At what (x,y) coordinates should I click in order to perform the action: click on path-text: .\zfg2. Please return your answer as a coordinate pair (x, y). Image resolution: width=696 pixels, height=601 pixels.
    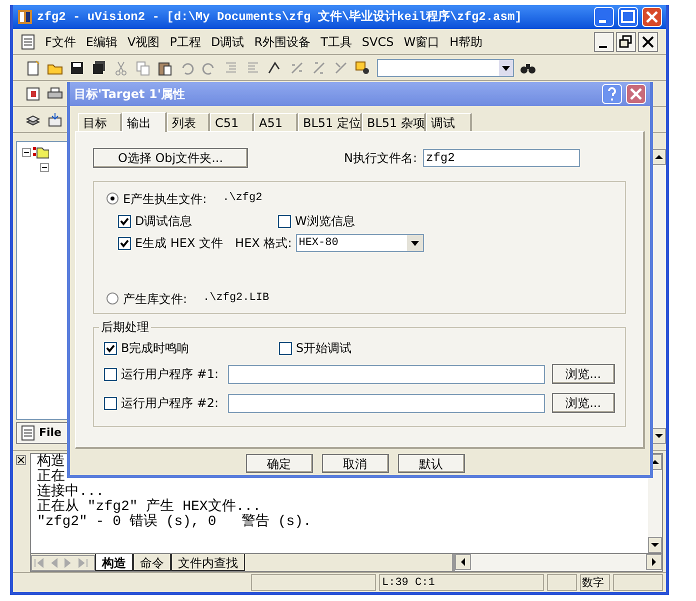
    Looking at the image, I should click on (242, 198).